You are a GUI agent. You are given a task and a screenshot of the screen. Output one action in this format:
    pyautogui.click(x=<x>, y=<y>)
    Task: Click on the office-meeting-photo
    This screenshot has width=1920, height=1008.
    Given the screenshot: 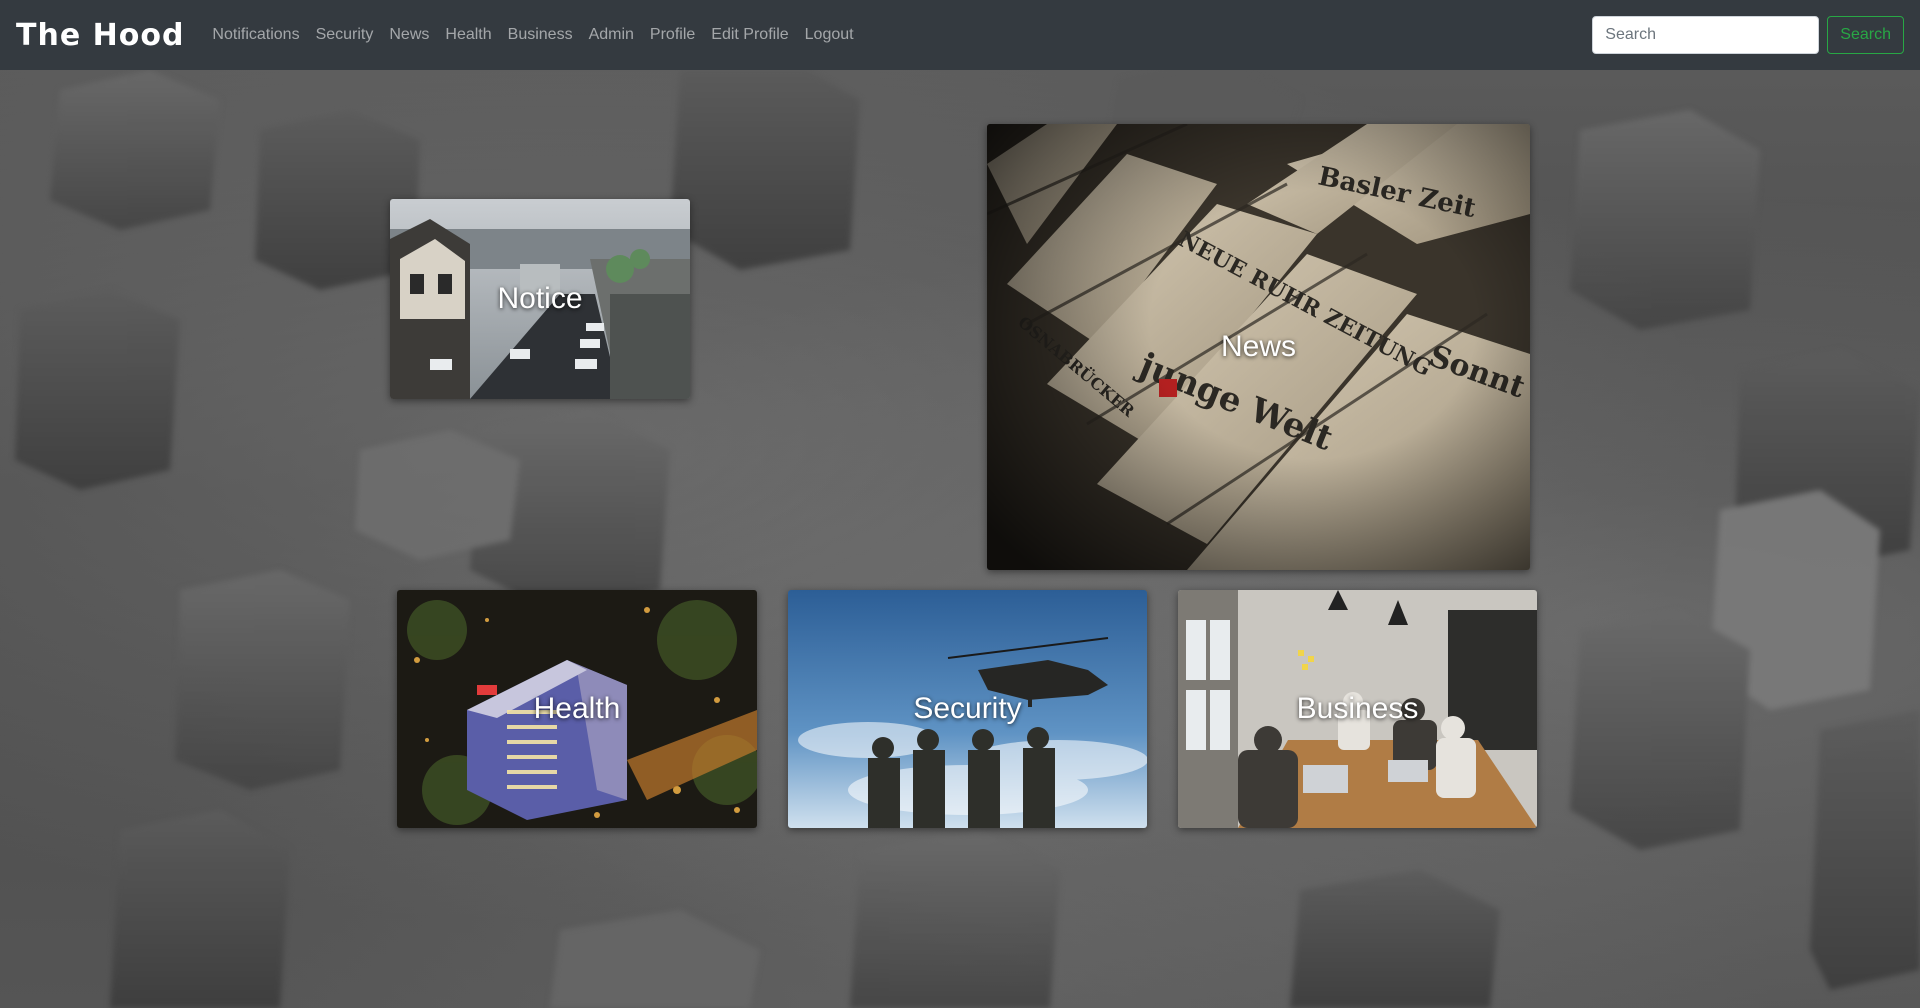 What is the action you would take?
    pyautogui.click(x=1357, y=709)
    